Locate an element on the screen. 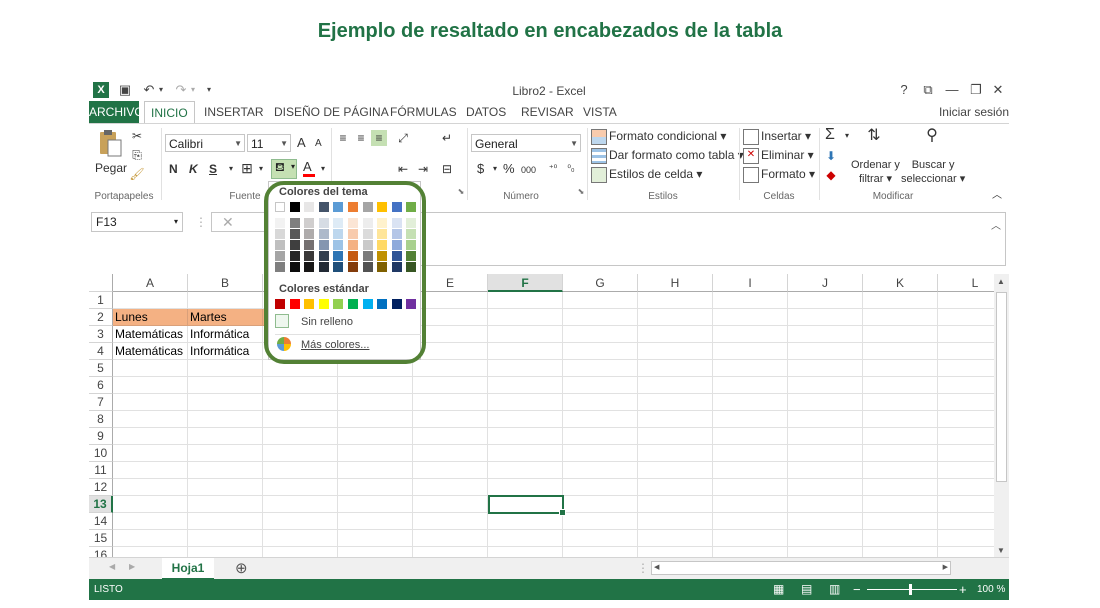  format-painter-icon: 🖌 is located at coordinates (137, 174).